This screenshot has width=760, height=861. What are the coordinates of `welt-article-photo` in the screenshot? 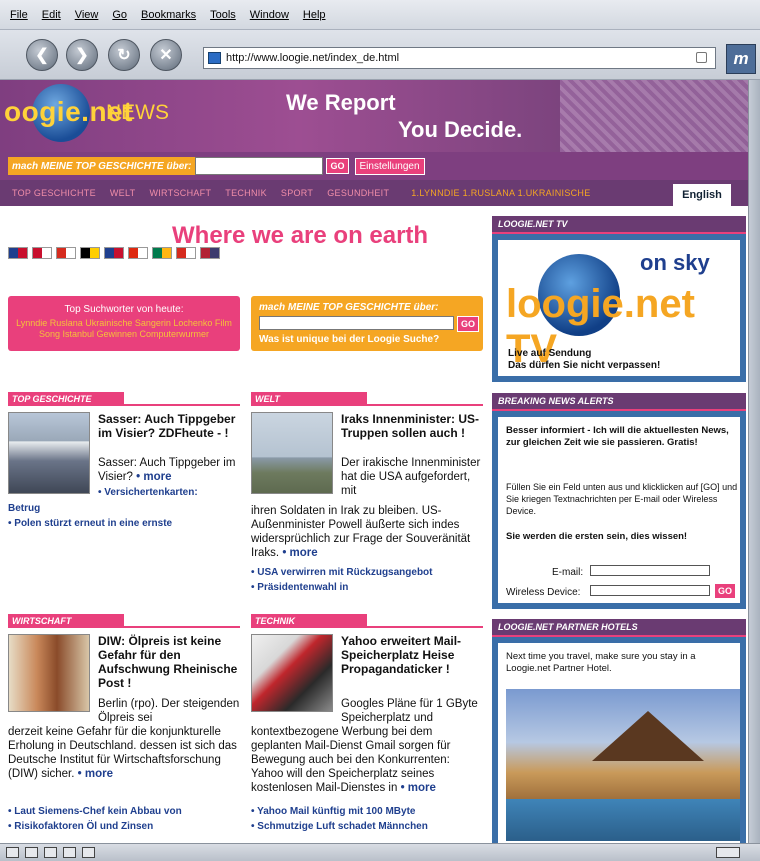 It's located at (292, 453).